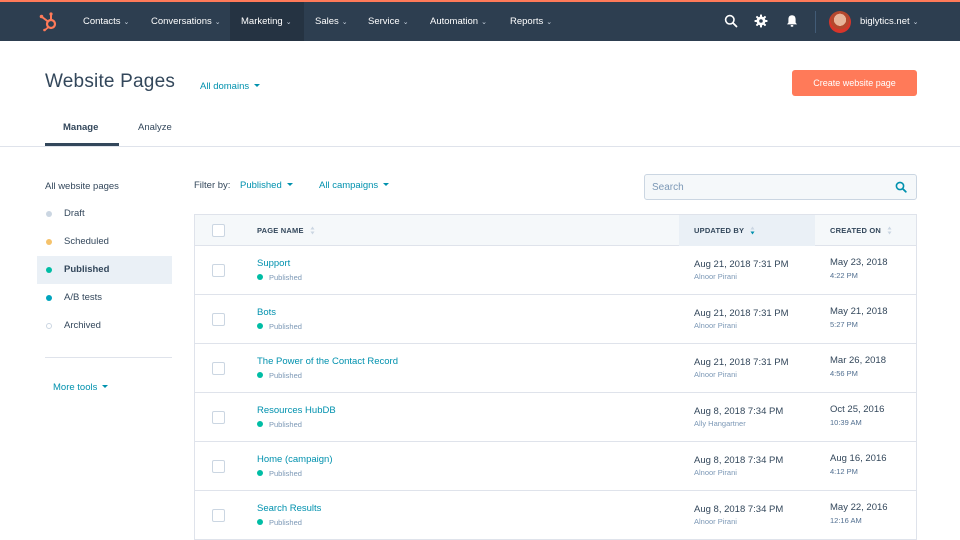 This screenshot has width=960, height=540. Describe the element at coordinates (49, 21) in the screenshot. I see `hubspot-logo-icon` at that location.